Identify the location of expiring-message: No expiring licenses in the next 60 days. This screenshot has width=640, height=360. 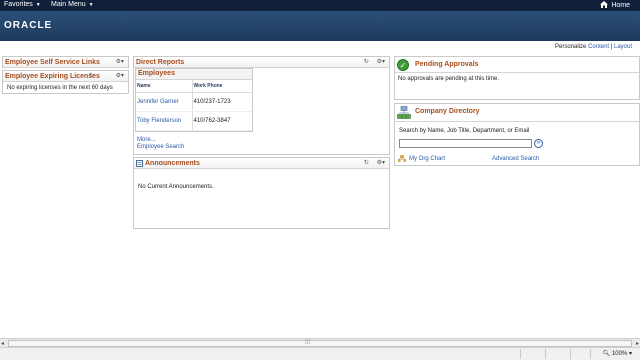
(60, 88).